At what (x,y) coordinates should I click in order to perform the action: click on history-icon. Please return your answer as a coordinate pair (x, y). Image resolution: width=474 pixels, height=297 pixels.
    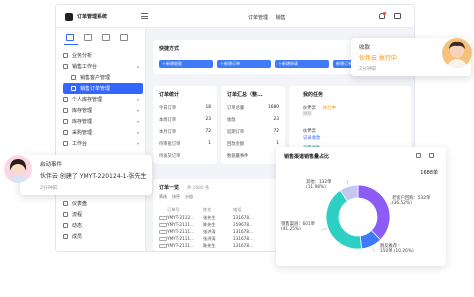
    Looking at the image, I should click on (106, 37).